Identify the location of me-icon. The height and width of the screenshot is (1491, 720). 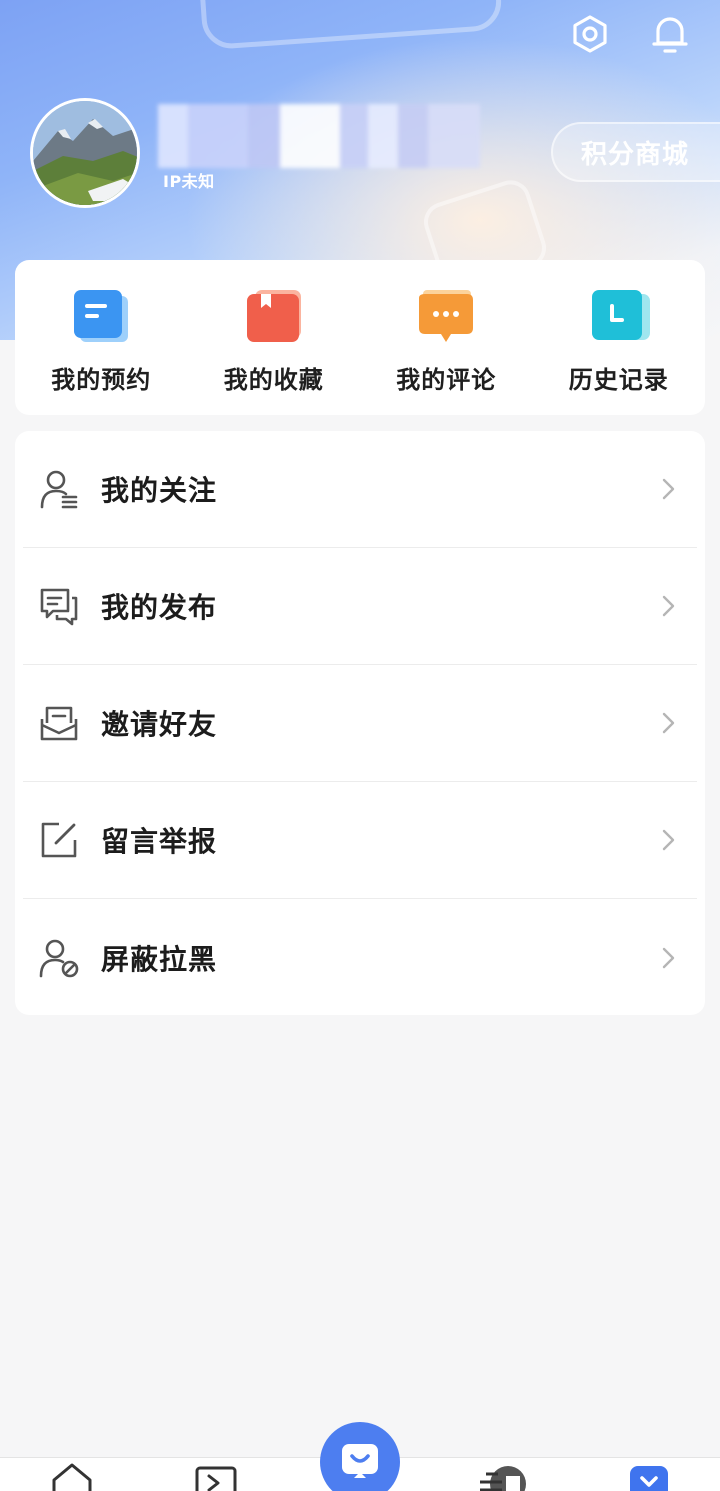
(650, 1476).